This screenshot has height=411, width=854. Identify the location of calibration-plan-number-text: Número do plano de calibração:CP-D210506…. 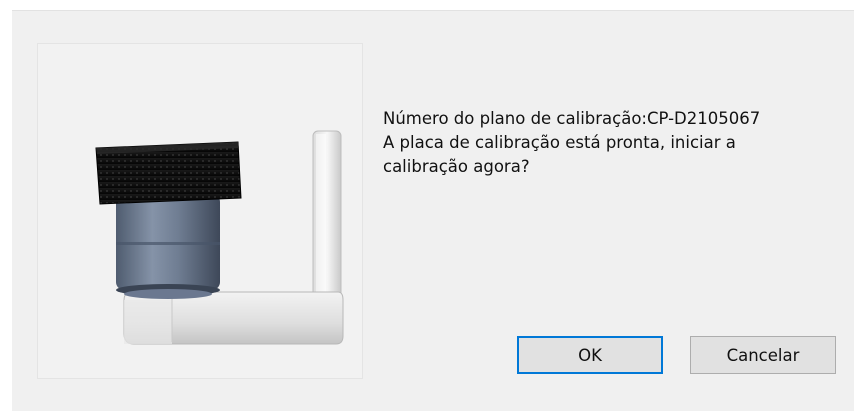
(572, 118).